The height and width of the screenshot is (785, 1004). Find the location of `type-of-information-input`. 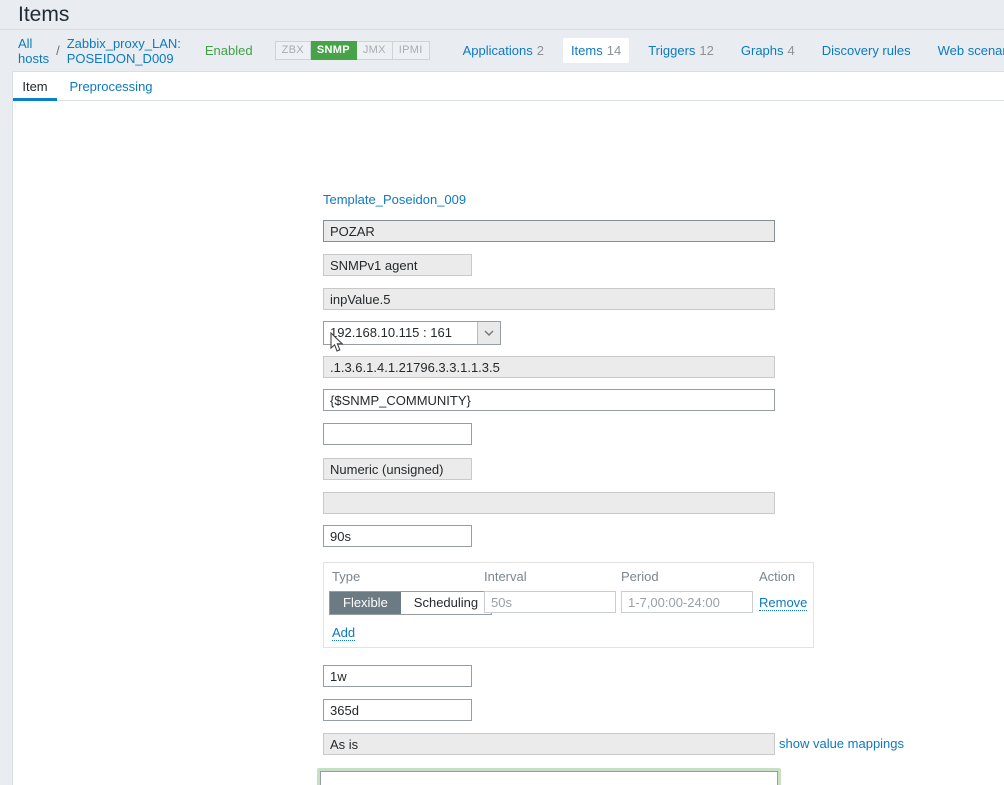

type-of-information-input is located at coordinates (397, 469).